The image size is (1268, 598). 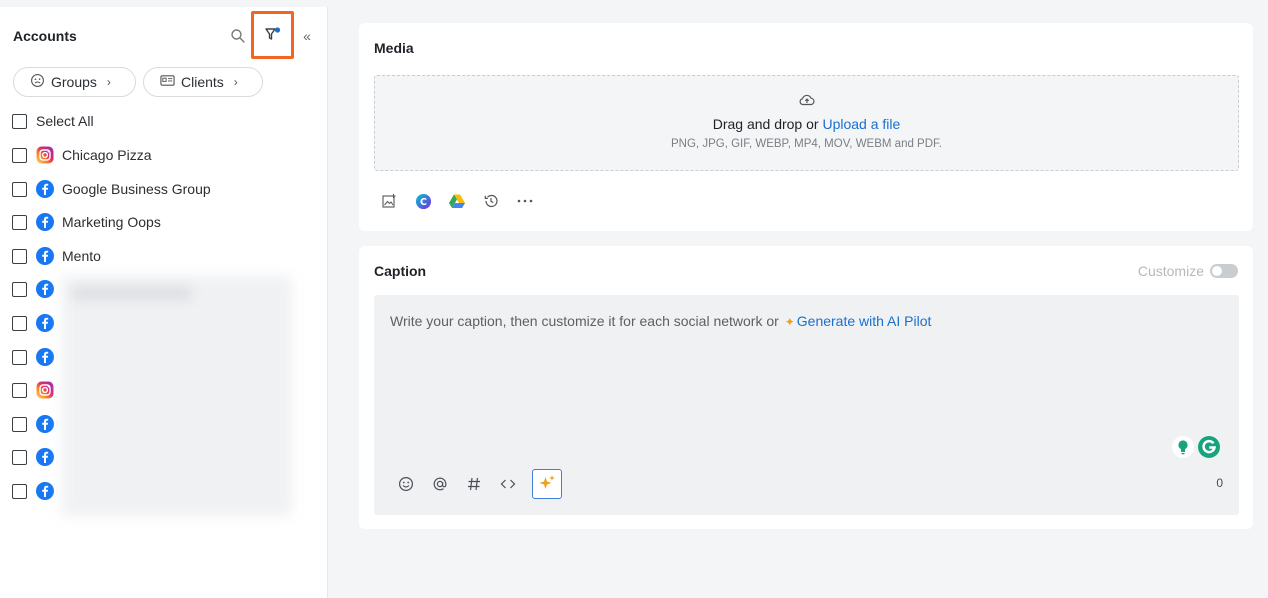 I want to click on media-toolbar: C, so click(x=457, y=201).